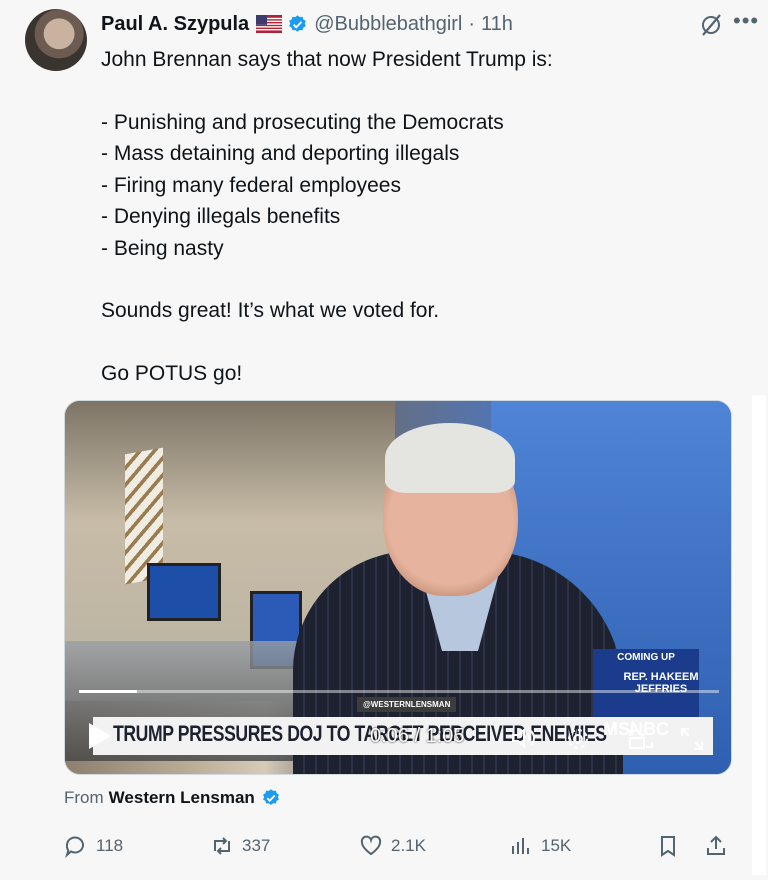 The height and width of the screenshot is (880, 768). I want to click on list-item: - Mass detaining and deporting illegals, so click(280, 153).